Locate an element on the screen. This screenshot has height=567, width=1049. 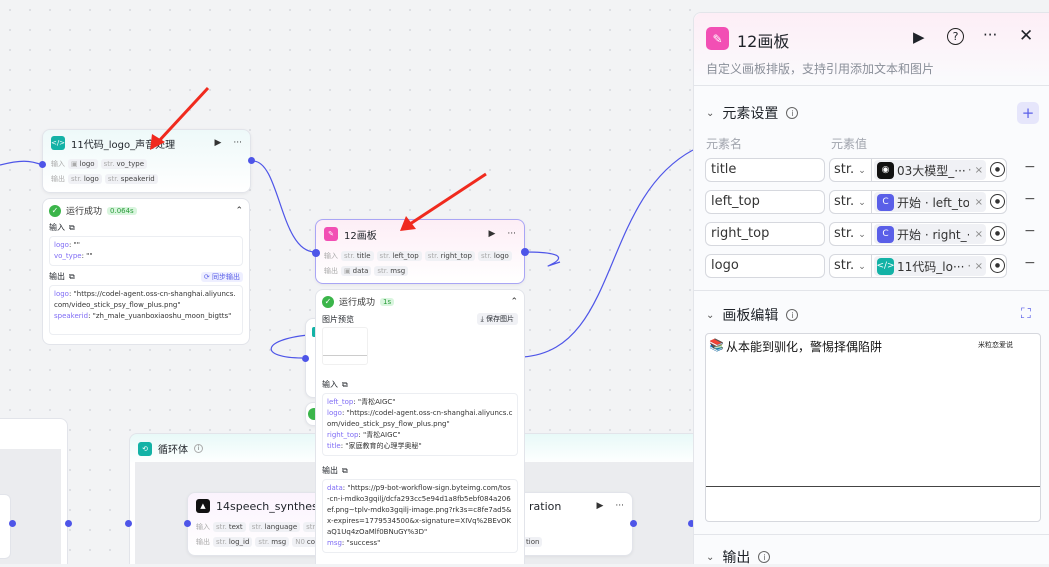
run-button: ▶ is located at coordinates (919, 37).